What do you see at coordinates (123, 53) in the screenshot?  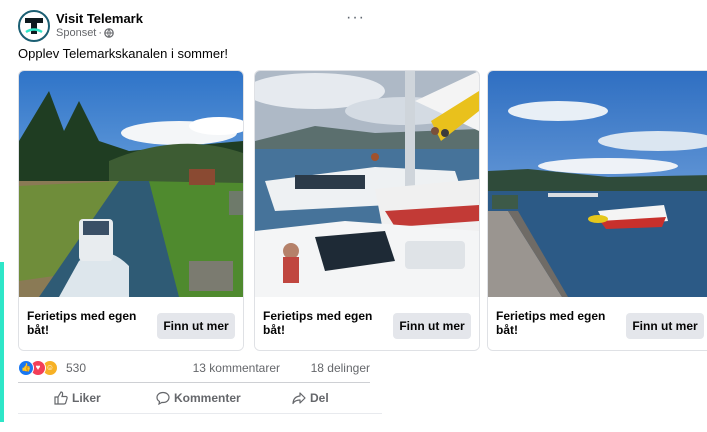 I see `post-text: Opplev Telemarkskanalen i sommer!` at bounding box center [123, 53].